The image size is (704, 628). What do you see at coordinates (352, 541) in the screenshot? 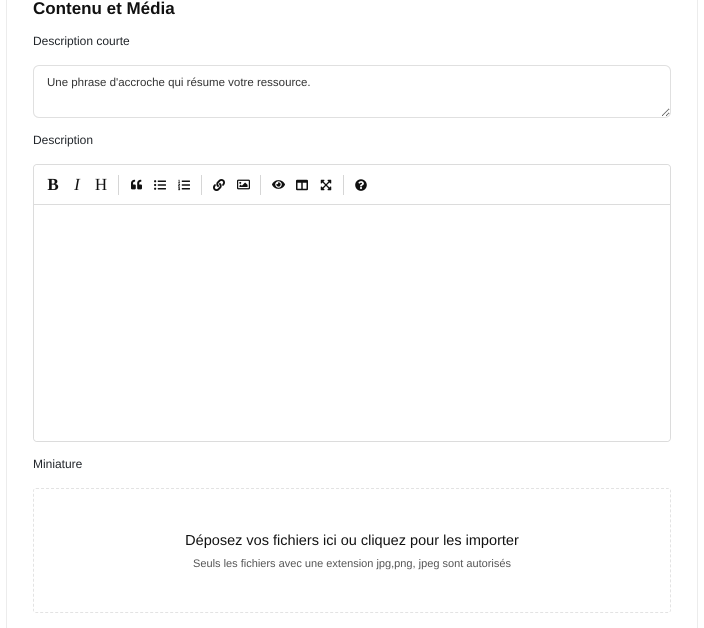
I see `dropzone-title: Déposez vos fichiers ici ou cliquez pour les importer` at bounding box center [352, 541].